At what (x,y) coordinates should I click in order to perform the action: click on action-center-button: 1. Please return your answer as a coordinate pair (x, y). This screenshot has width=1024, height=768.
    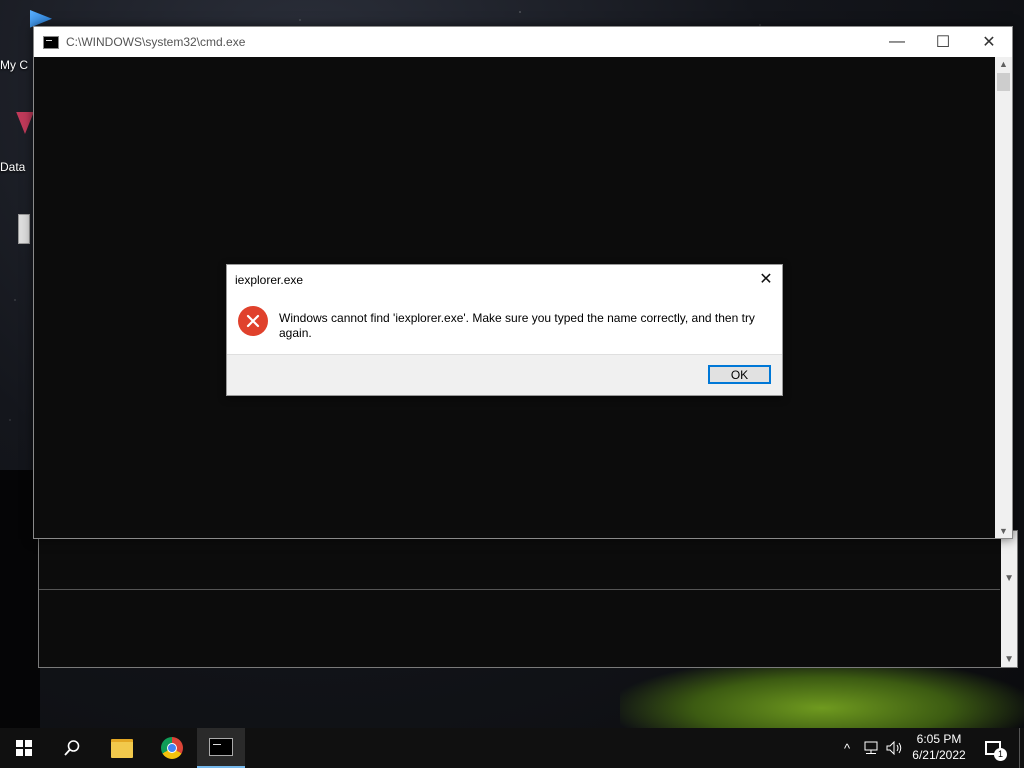
    Looking at the image, I should click on (993, 748).